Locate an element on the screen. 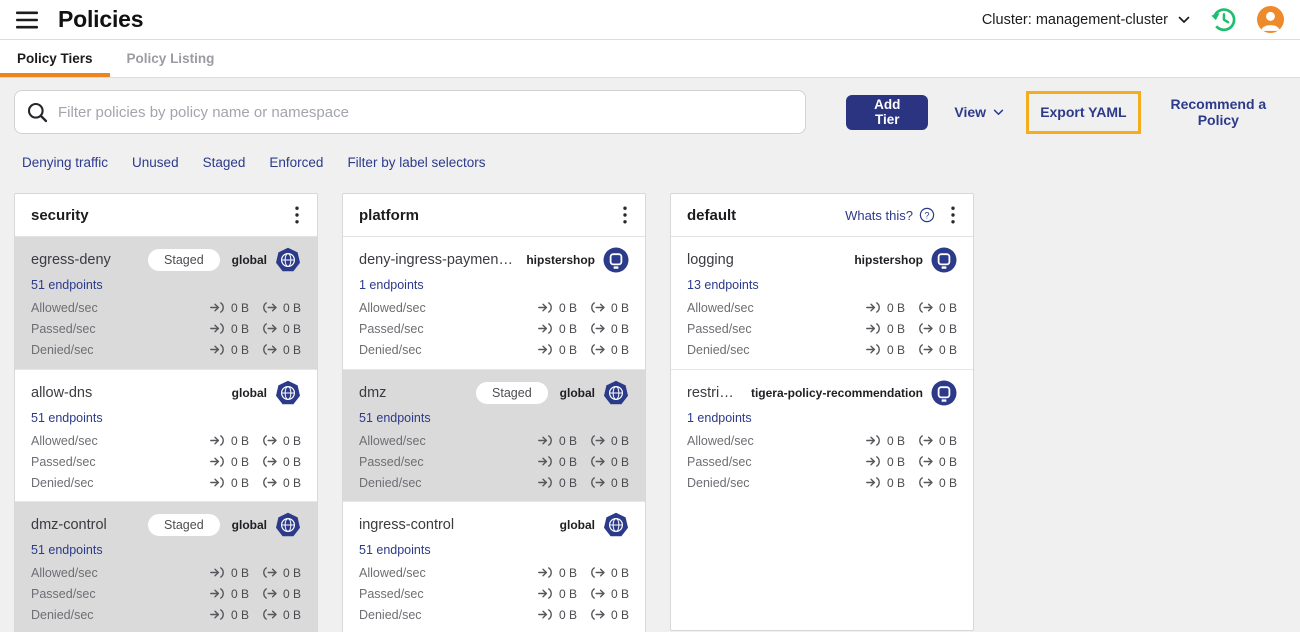 The height and width of the screenshot is (632, 1300). filter-staged: Staged is located at coordinates (224, 162).